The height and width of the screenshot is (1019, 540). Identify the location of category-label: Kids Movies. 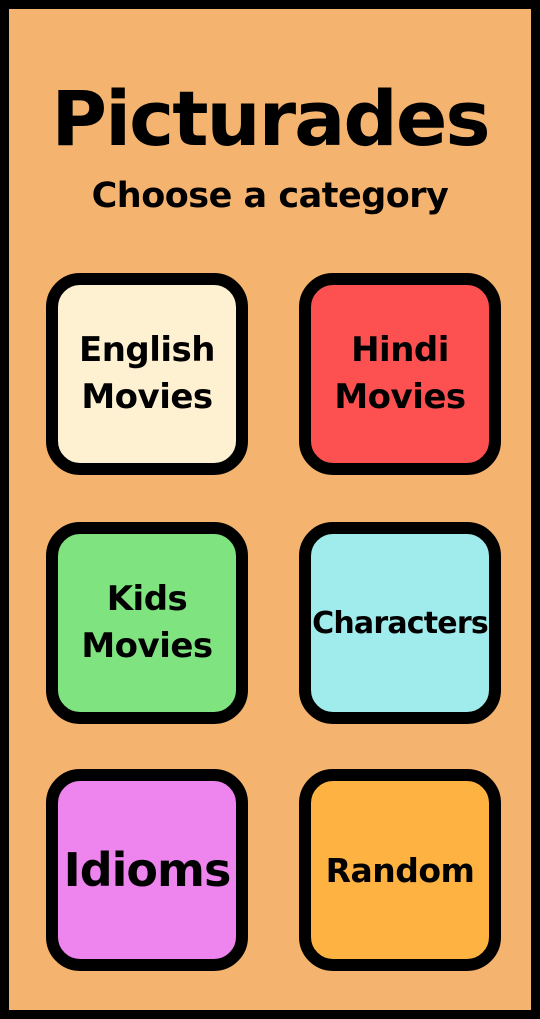
(147, 622).